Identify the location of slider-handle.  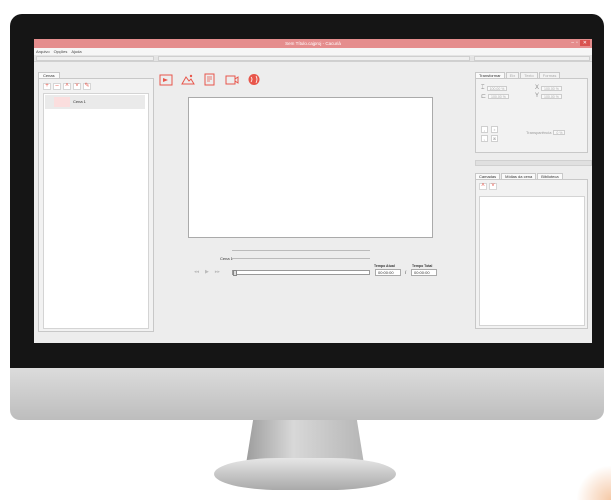
(235, 273).